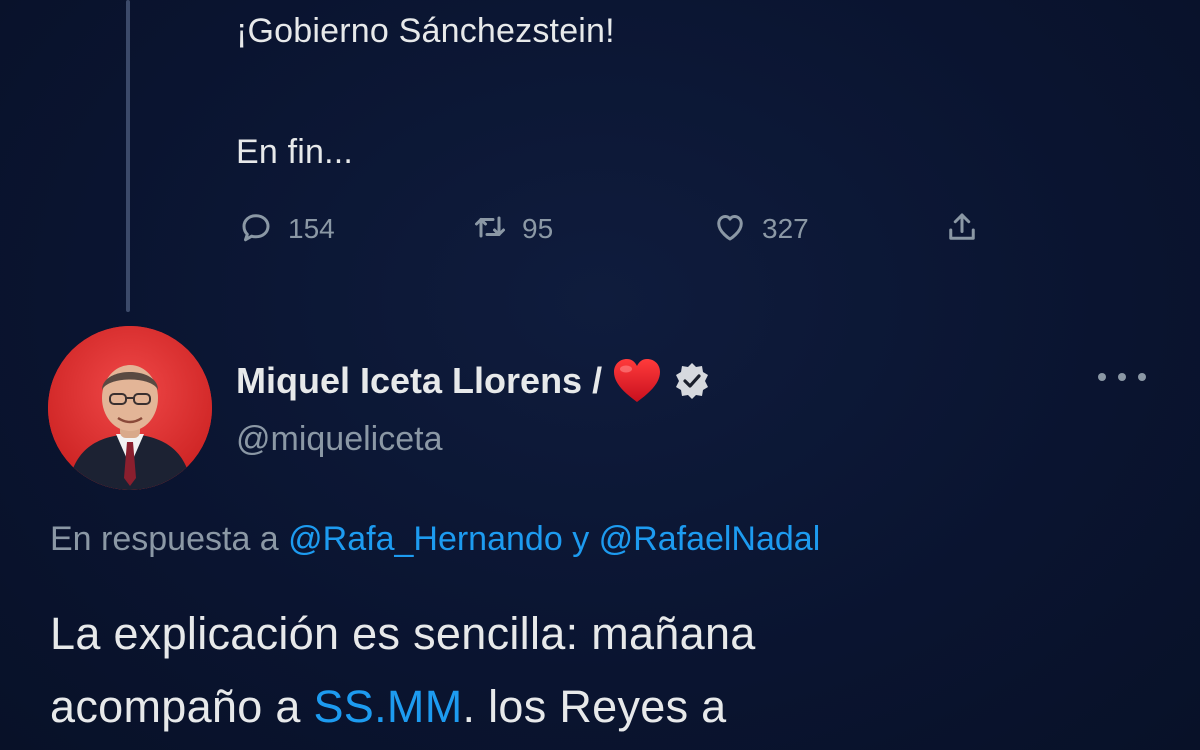 Image resolution: width=1200 pixels, height=750 pixels. What do you see at coordinates (637, 381) in the screenshot?
I see `heart-emoji` at bounding box center [637, 381].